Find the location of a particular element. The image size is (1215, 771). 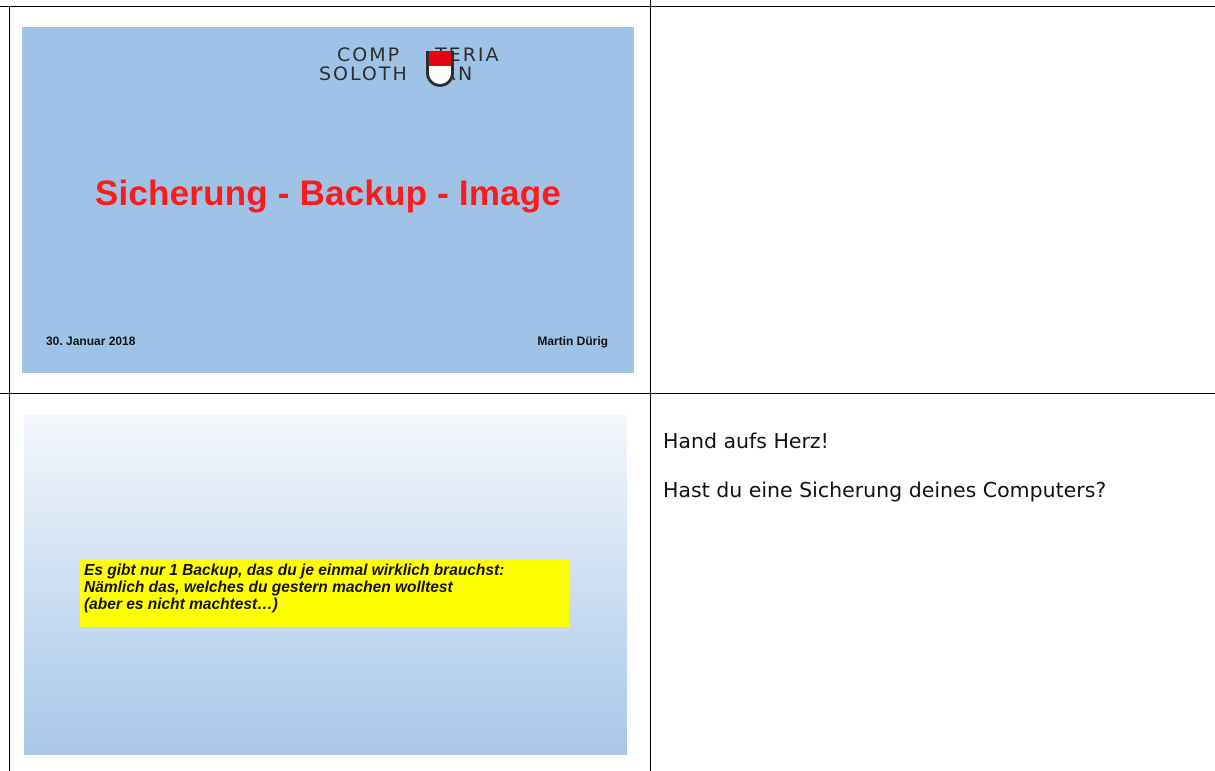

quote-line: (aber es nicht machtest…) is located at coordinates (181, 604).